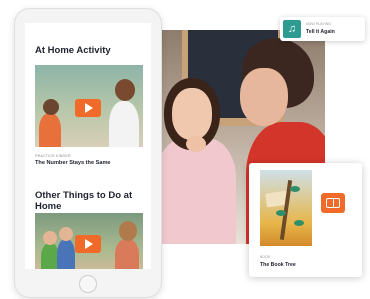  Describe the element at coordinates (319, 24) in the screenshot. I see `now-playing-label: NOW PLAYING` at that location.